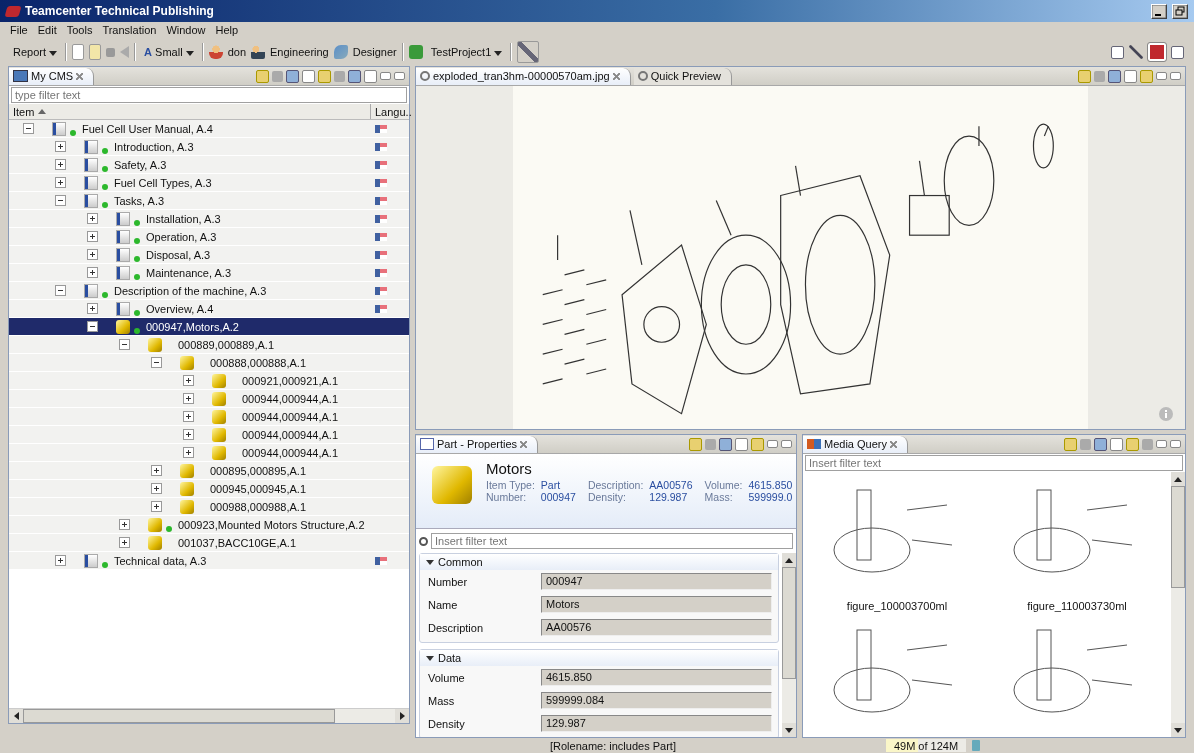 The image size is (1194, 753). I want to click on tree-row: 000947,Motors,A.2, so click(209, 327).